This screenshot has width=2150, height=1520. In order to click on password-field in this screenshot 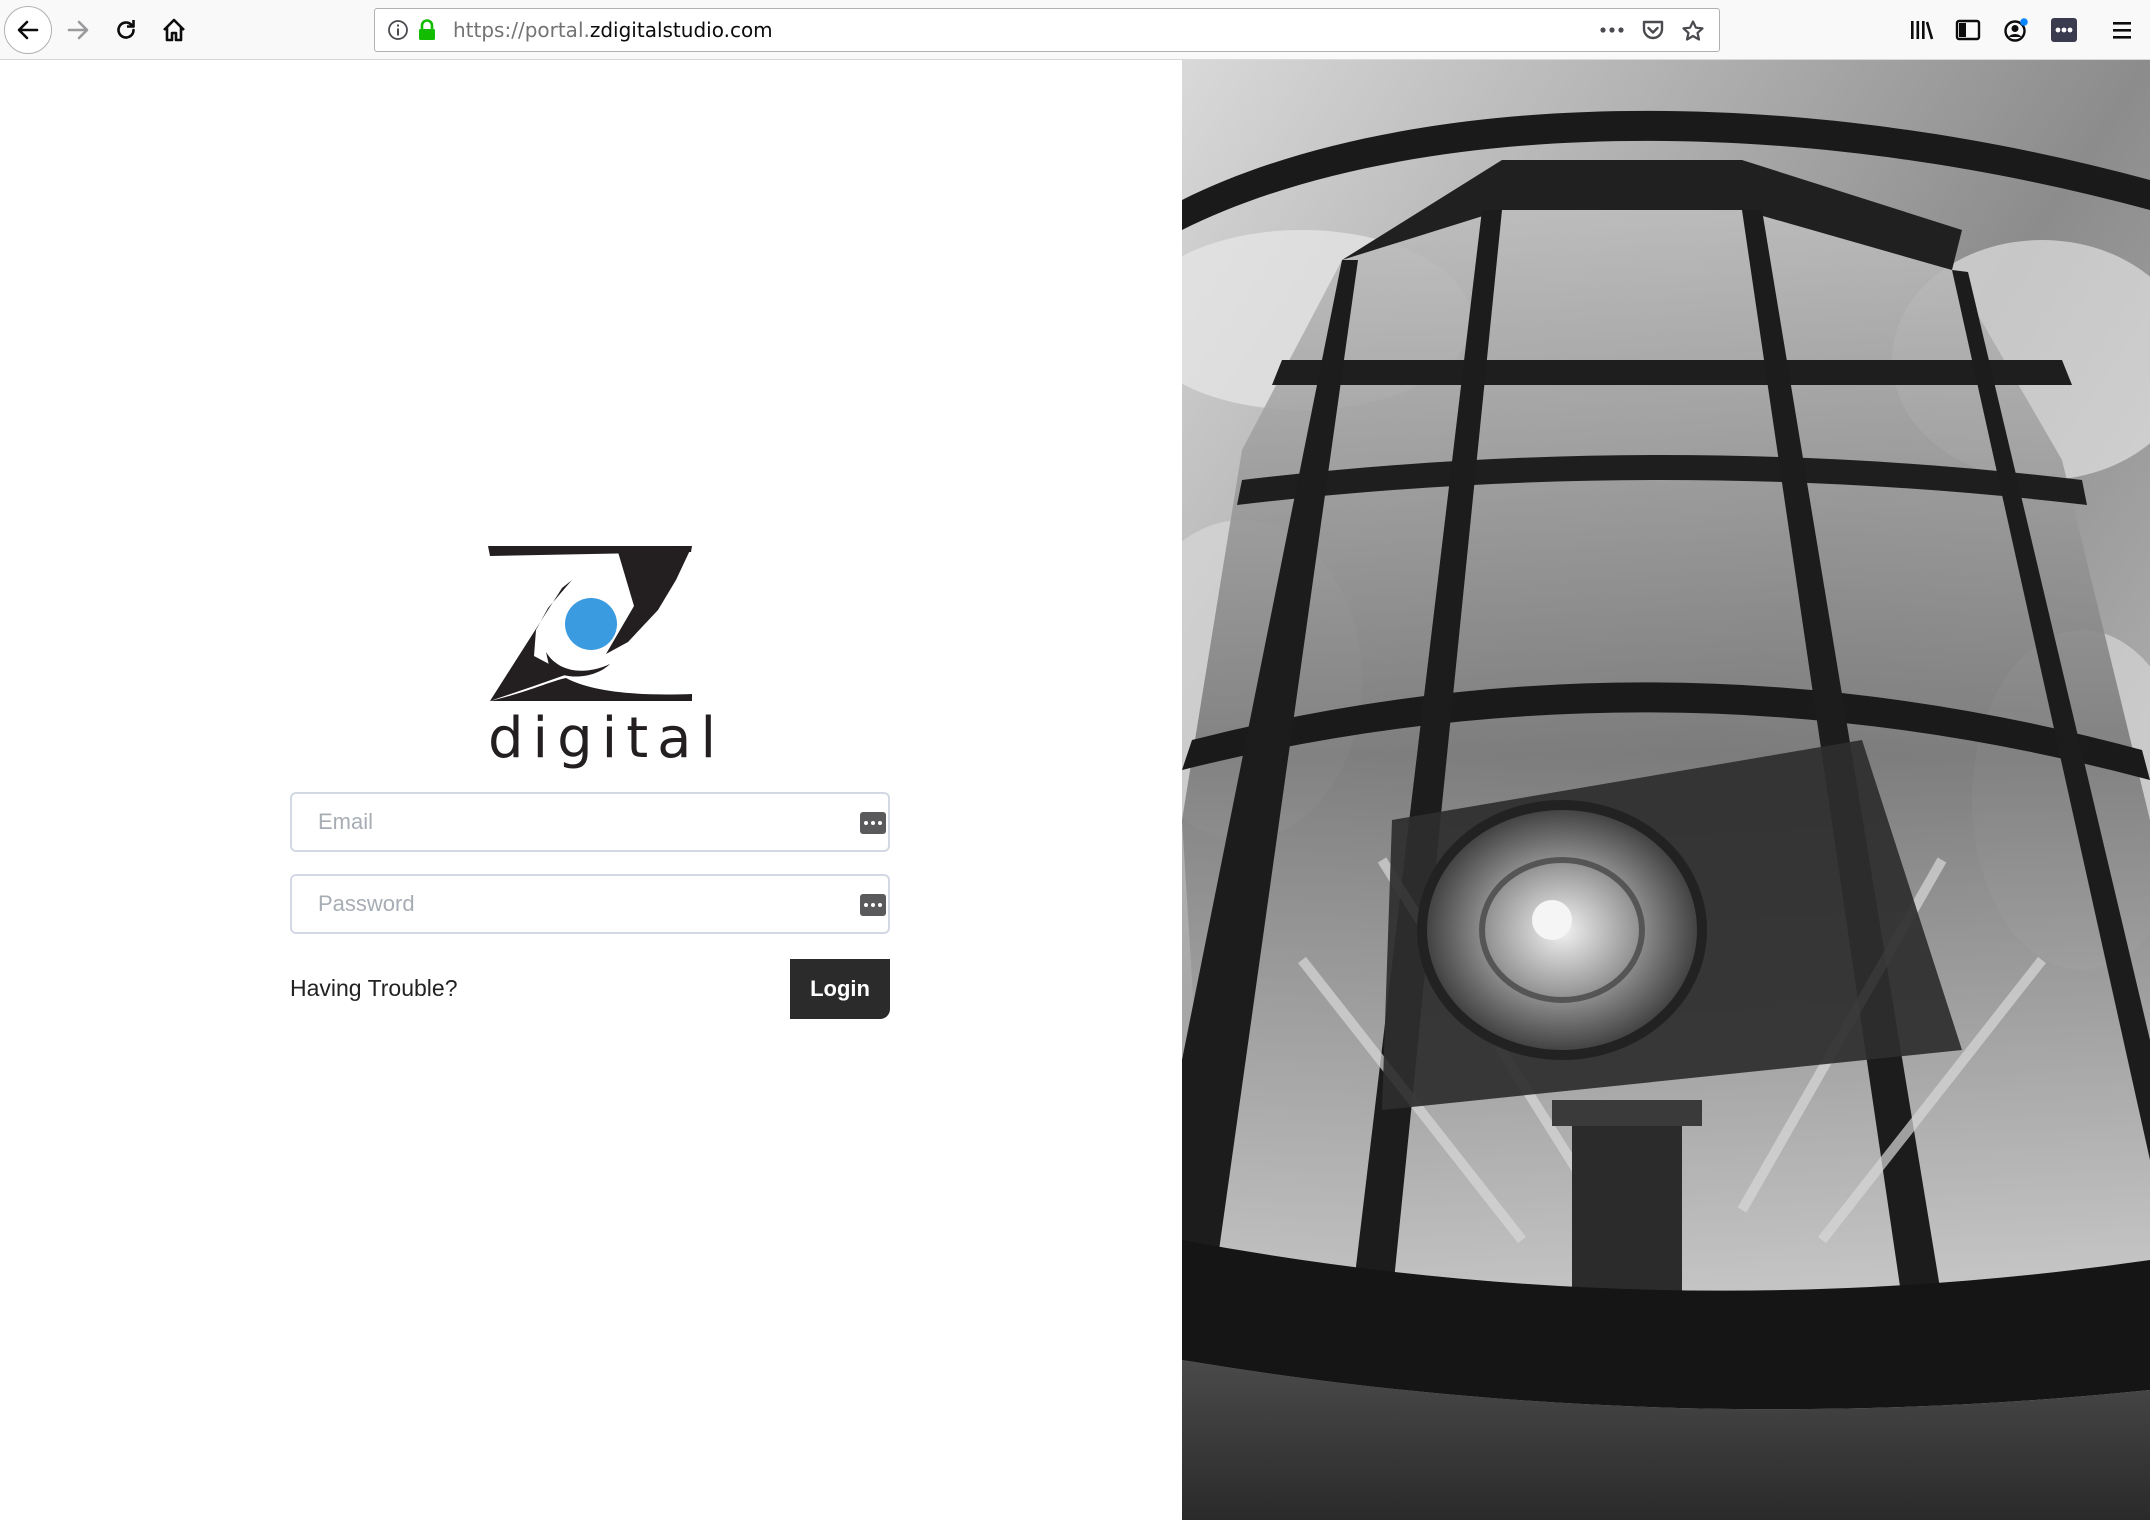, I will do `click(590, 904)`.